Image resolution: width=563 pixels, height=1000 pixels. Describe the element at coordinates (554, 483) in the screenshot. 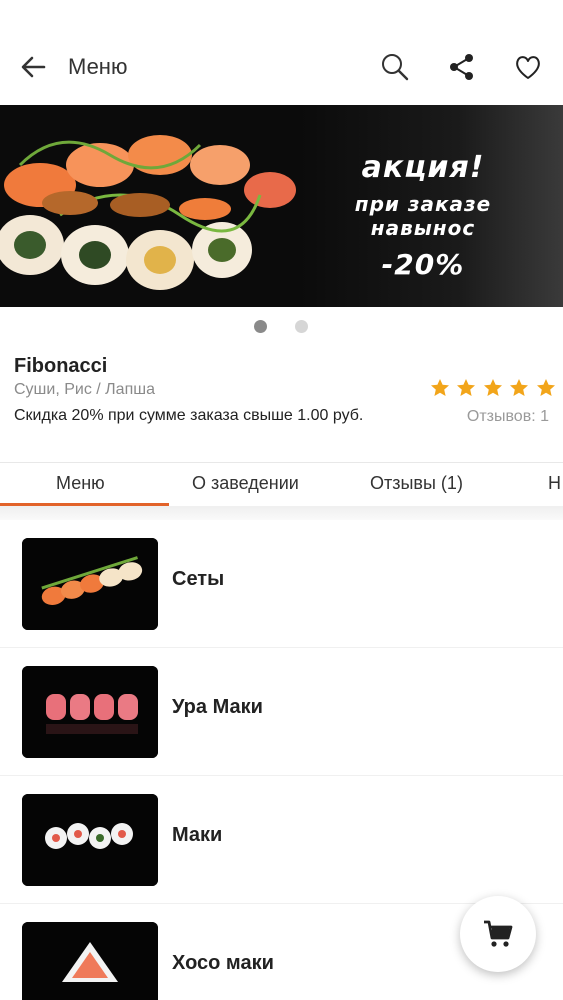

I see `tab-more: Н` at that location.